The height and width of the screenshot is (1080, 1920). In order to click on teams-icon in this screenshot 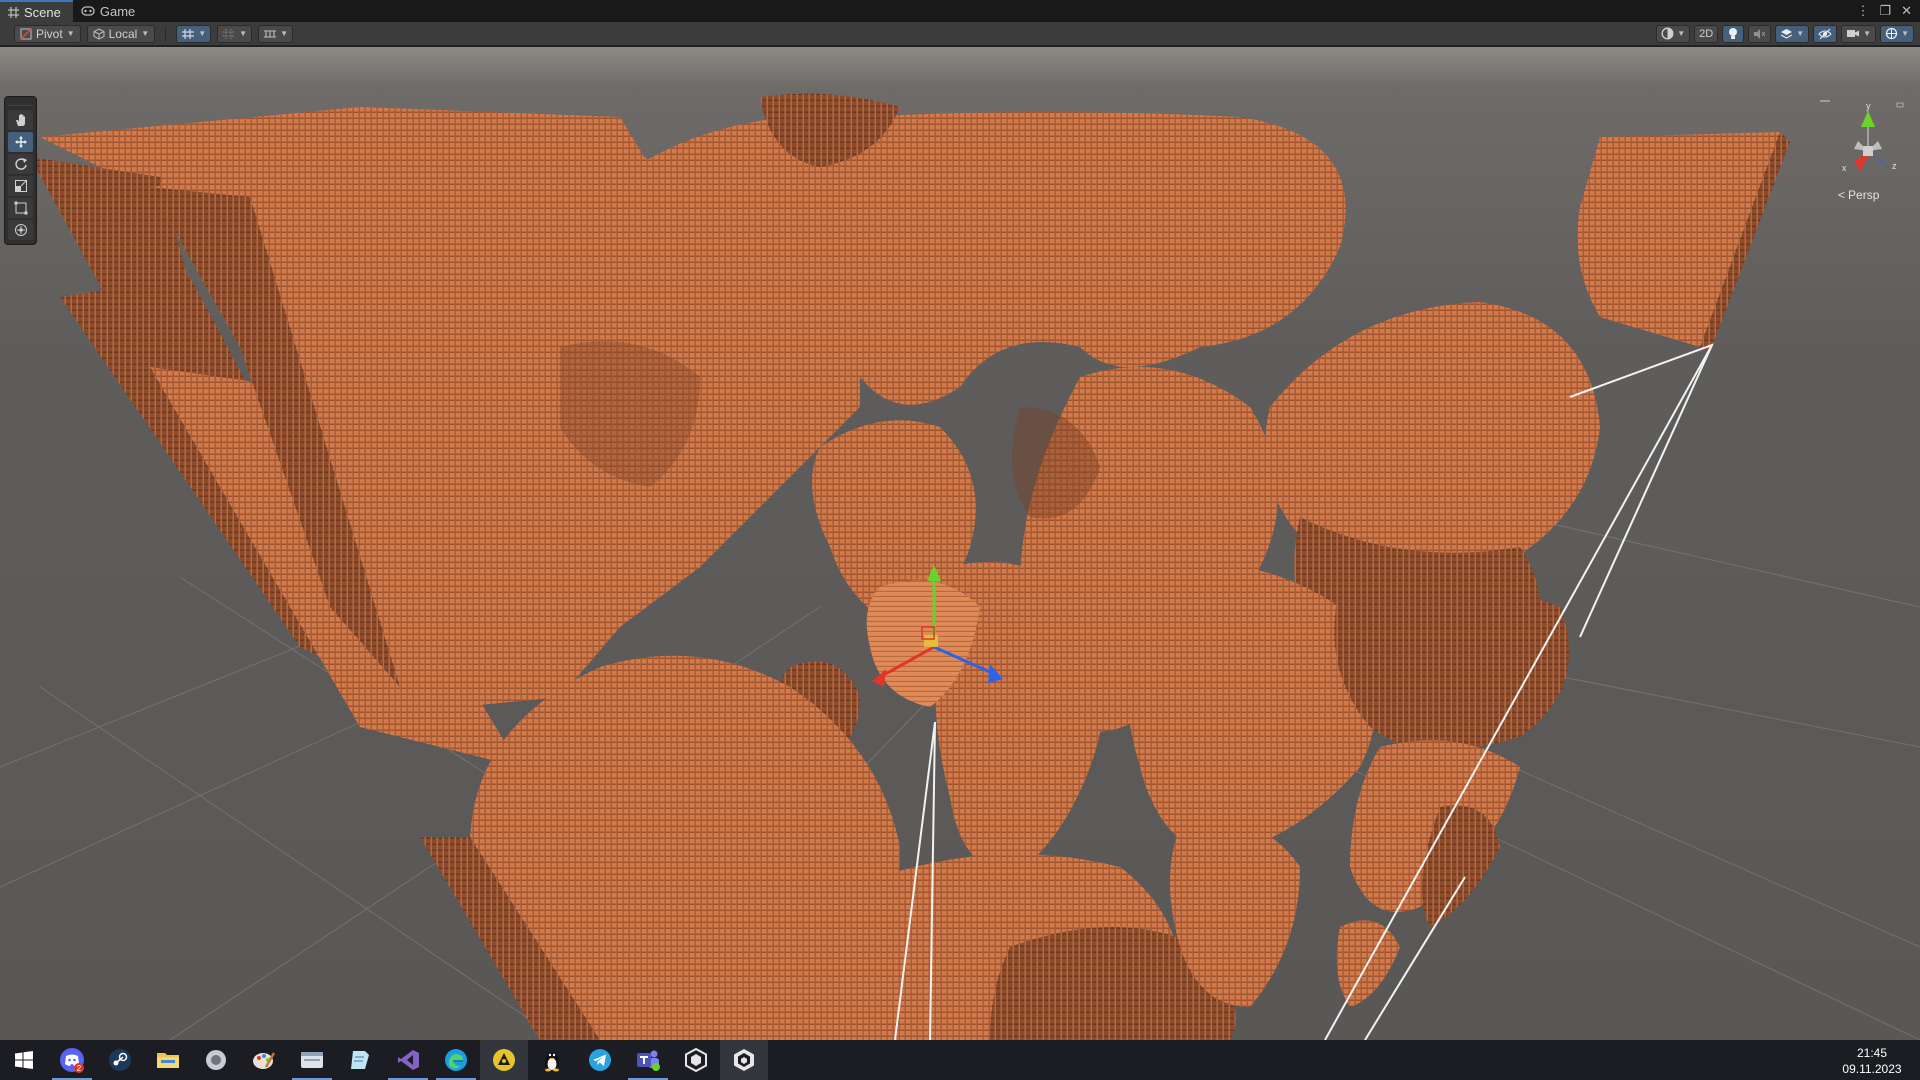, I will do `click(648, 1060)`.